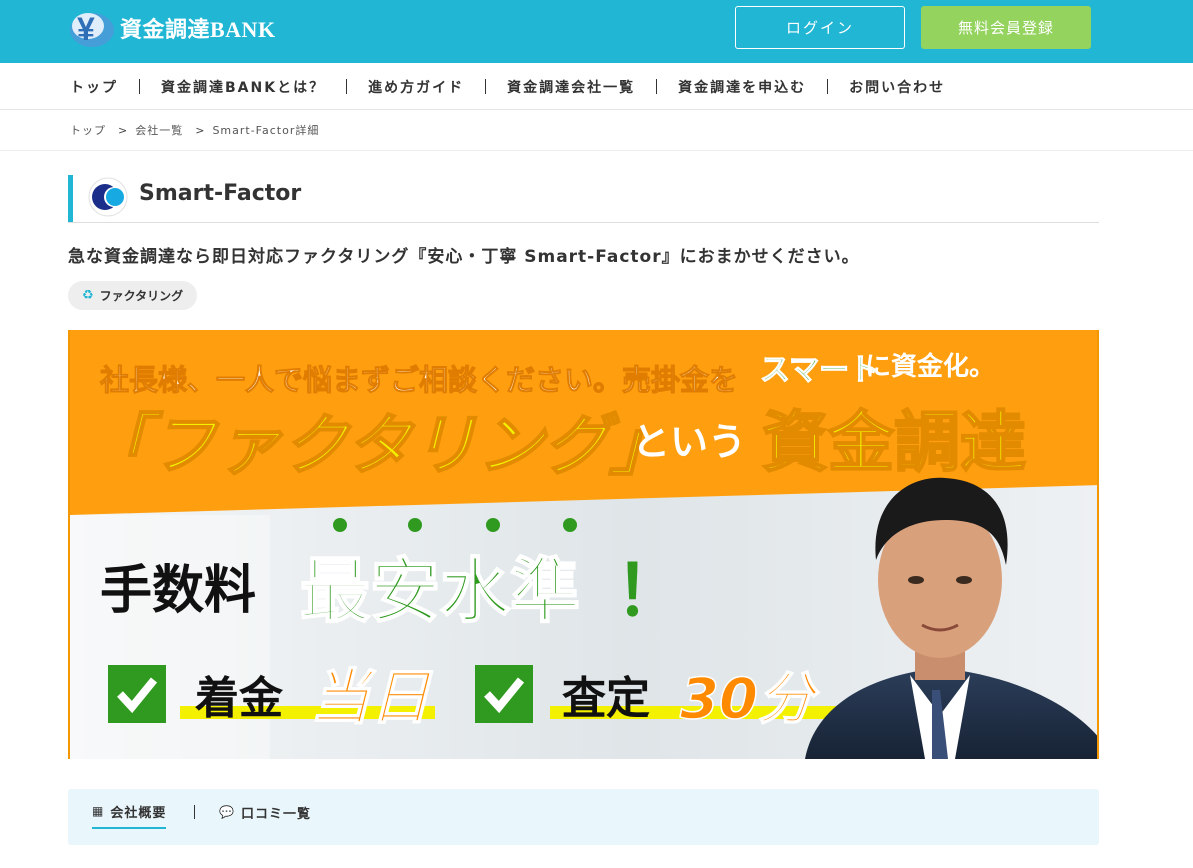 Image resolution: width=1193 pixels, height=868 pixels. I want to click on banner-fee-value: 最安水準, so click(440, 591).